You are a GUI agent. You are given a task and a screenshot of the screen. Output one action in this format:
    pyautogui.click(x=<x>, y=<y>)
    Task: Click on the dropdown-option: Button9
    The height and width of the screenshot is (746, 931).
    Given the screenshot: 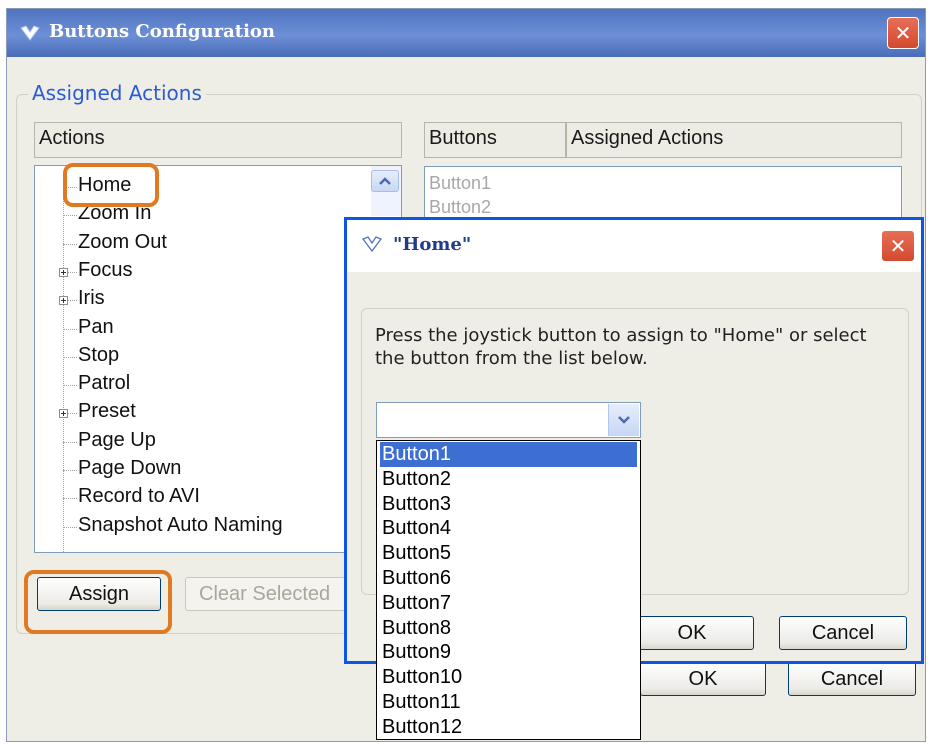 What is the action you would take?
    pyautogui.click(x=416, y=652)
    